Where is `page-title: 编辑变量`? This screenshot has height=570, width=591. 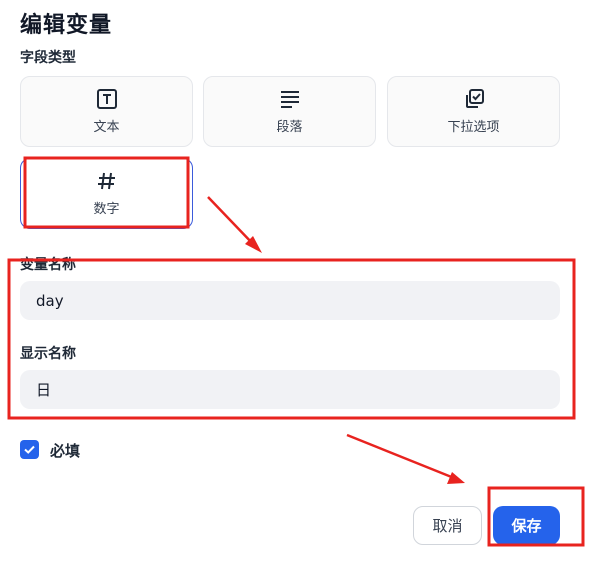 page-title: 编辑变量 is located at coordinates (66, 25).